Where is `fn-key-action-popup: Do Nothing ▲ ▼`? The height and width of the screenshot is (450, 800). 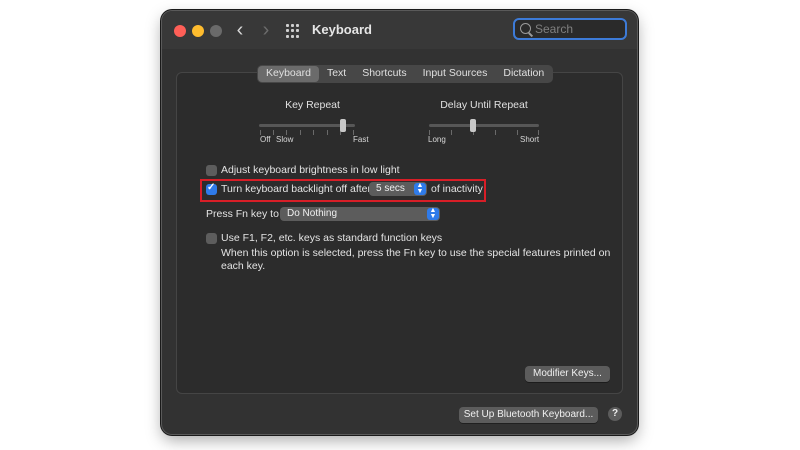 fn-key-action-popup: Do Nothing ▲ ▼ is located at coordinates (360, 214).